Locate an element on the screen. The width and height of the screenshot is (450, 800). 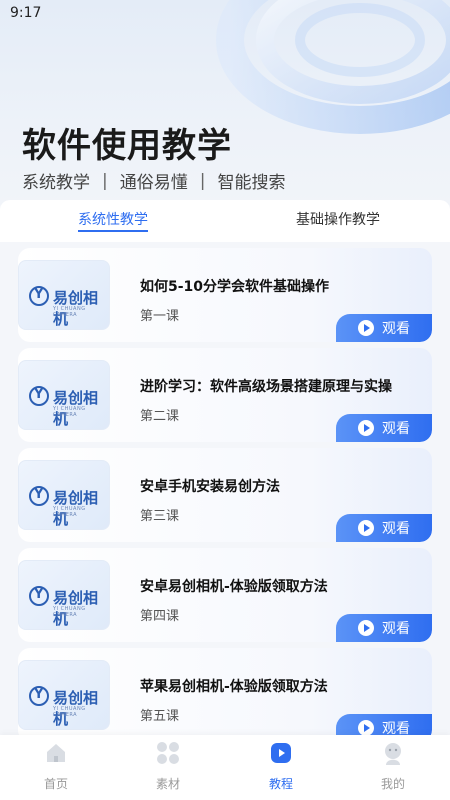
lesson-number: 第五课 is located at coordinates (160, 716).